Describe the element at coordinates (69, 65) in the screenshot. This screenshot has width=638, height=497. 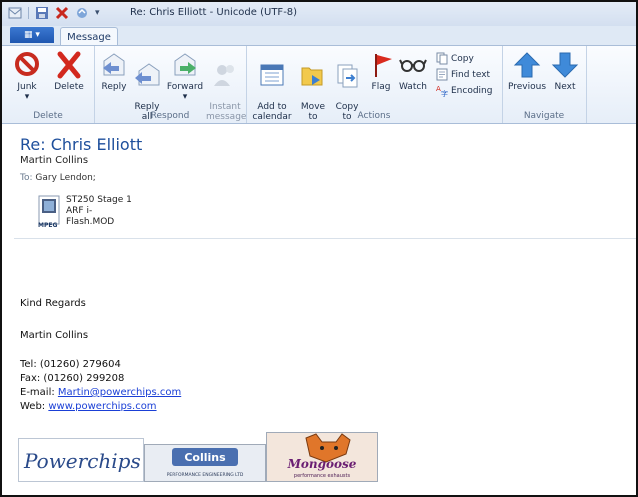
I see `delete-icon` at that location.